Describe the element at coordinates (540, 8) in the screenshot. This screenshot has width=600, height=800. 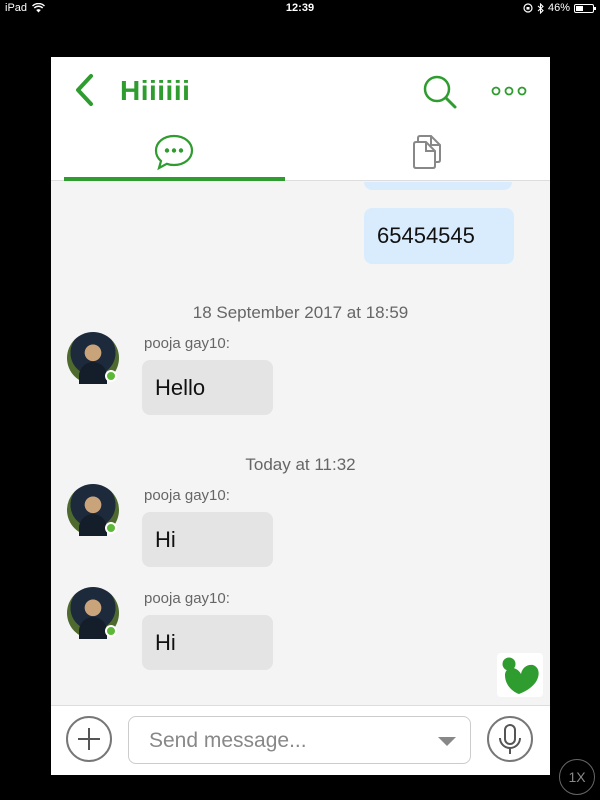
I see `bluetooth-icon` at that location.